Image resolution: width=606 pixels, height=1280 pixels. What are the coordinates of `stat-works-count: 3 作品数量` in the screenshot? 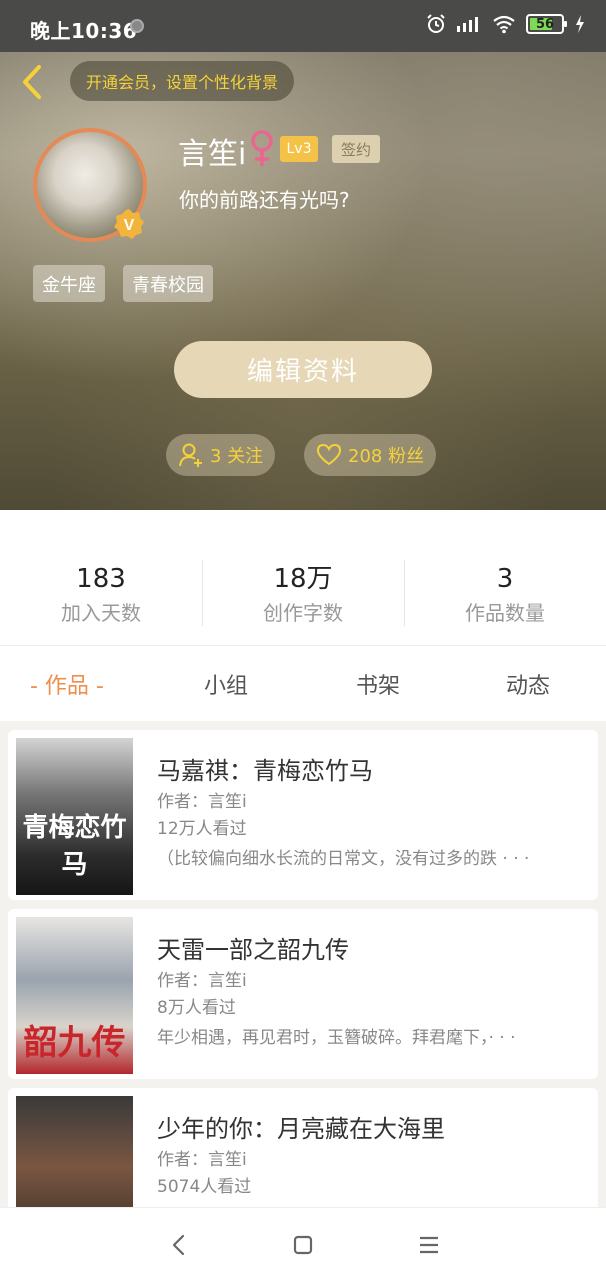 It's located at (505, 594).